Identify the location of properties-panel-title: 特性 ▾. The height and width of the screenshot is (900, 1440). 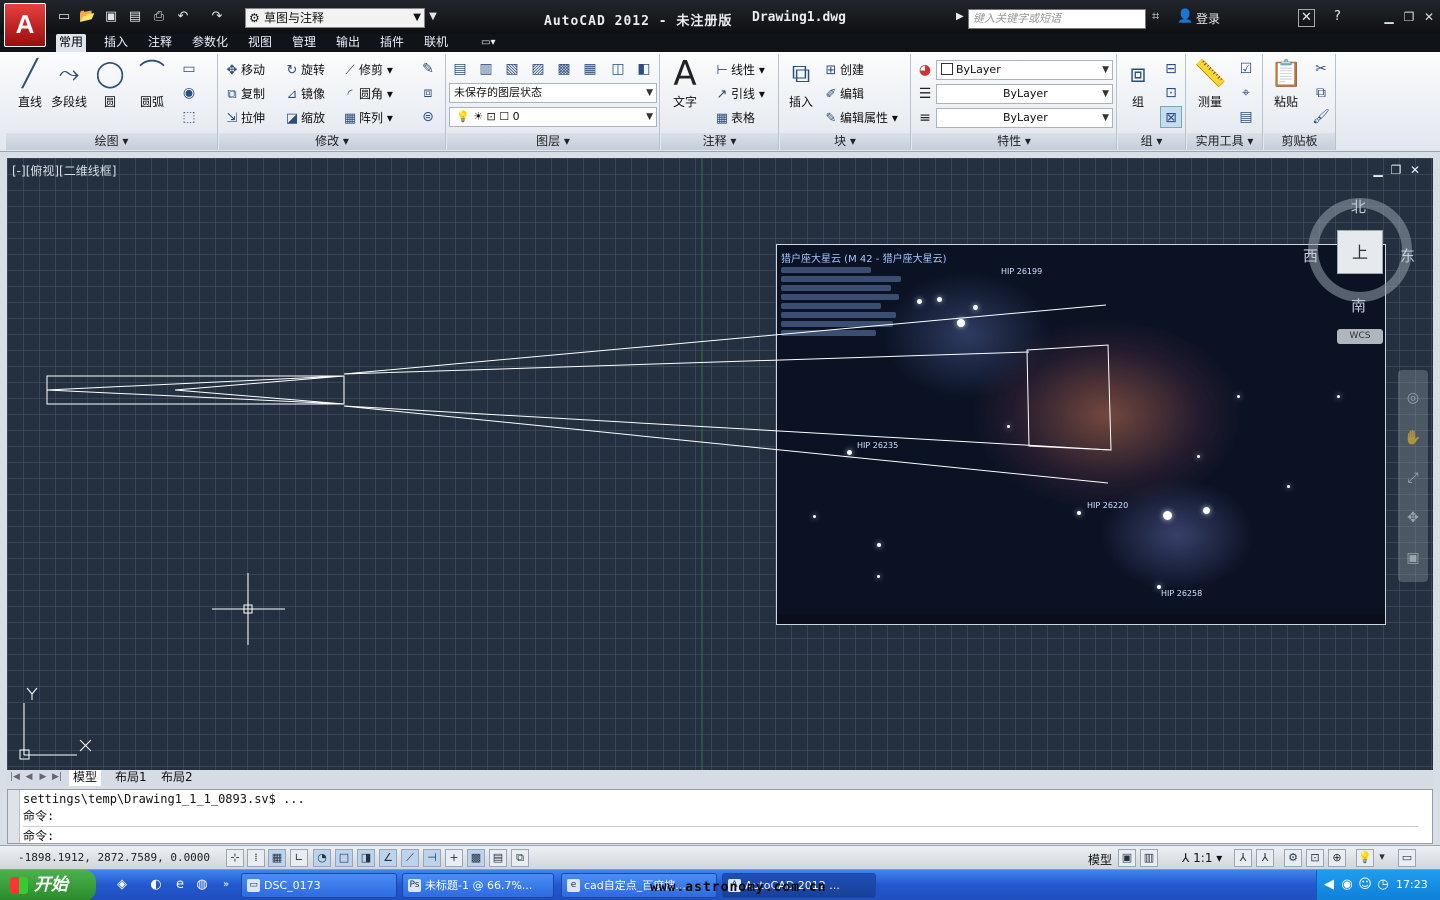
(1014, 141).